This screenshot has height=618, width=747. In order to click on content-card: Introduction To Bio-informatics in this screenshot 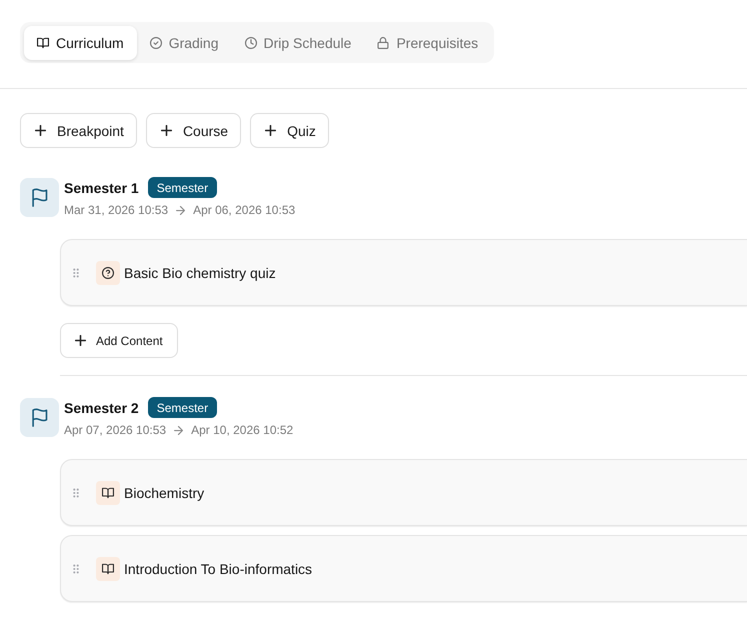, I will do `click(403, 568)`.